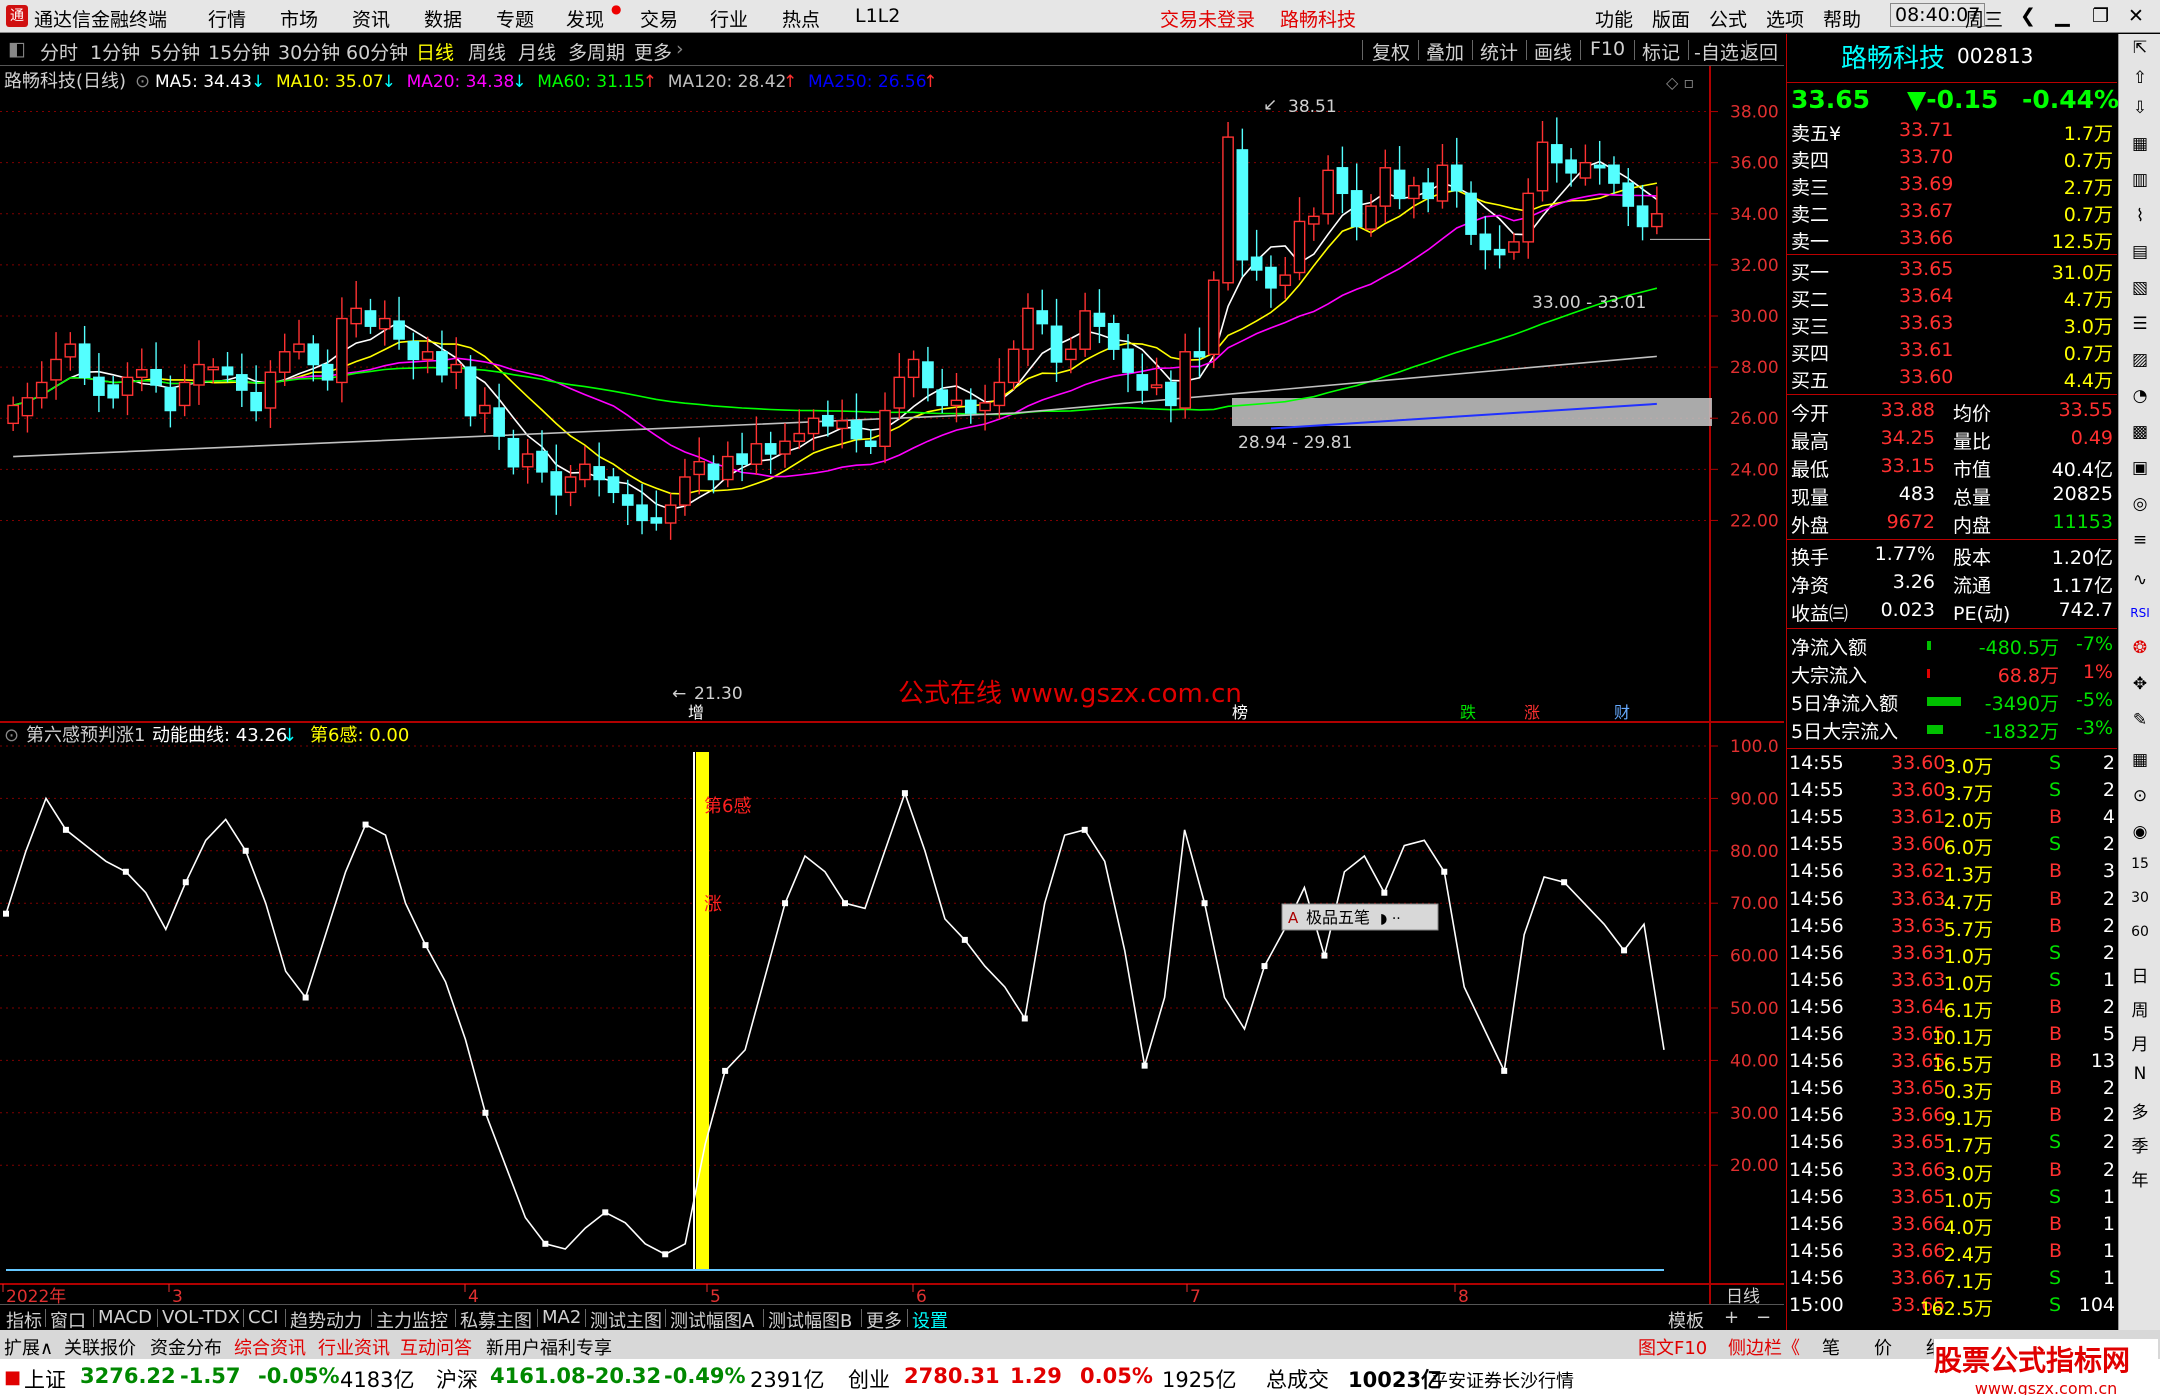 The height and width of the screenshot is (1395, 2160). What do you see at coordinates (1952, 981) in the screenshot?
I see `tick-row: 14:56 33.63 1.0万 S 1` at bounding box center [1952, 981].